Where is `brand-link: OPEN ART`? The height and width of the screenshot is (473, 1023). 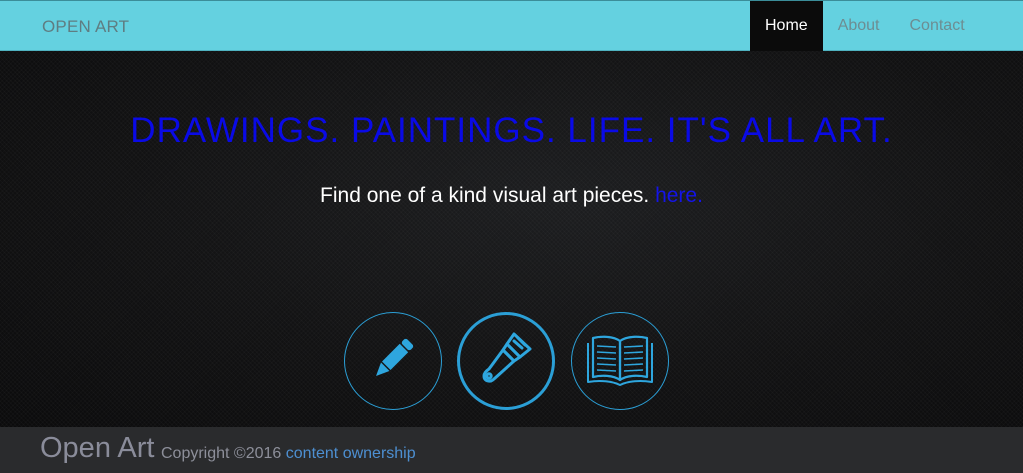 brand-link: OPEN ART is located at coordinates (85, 27).